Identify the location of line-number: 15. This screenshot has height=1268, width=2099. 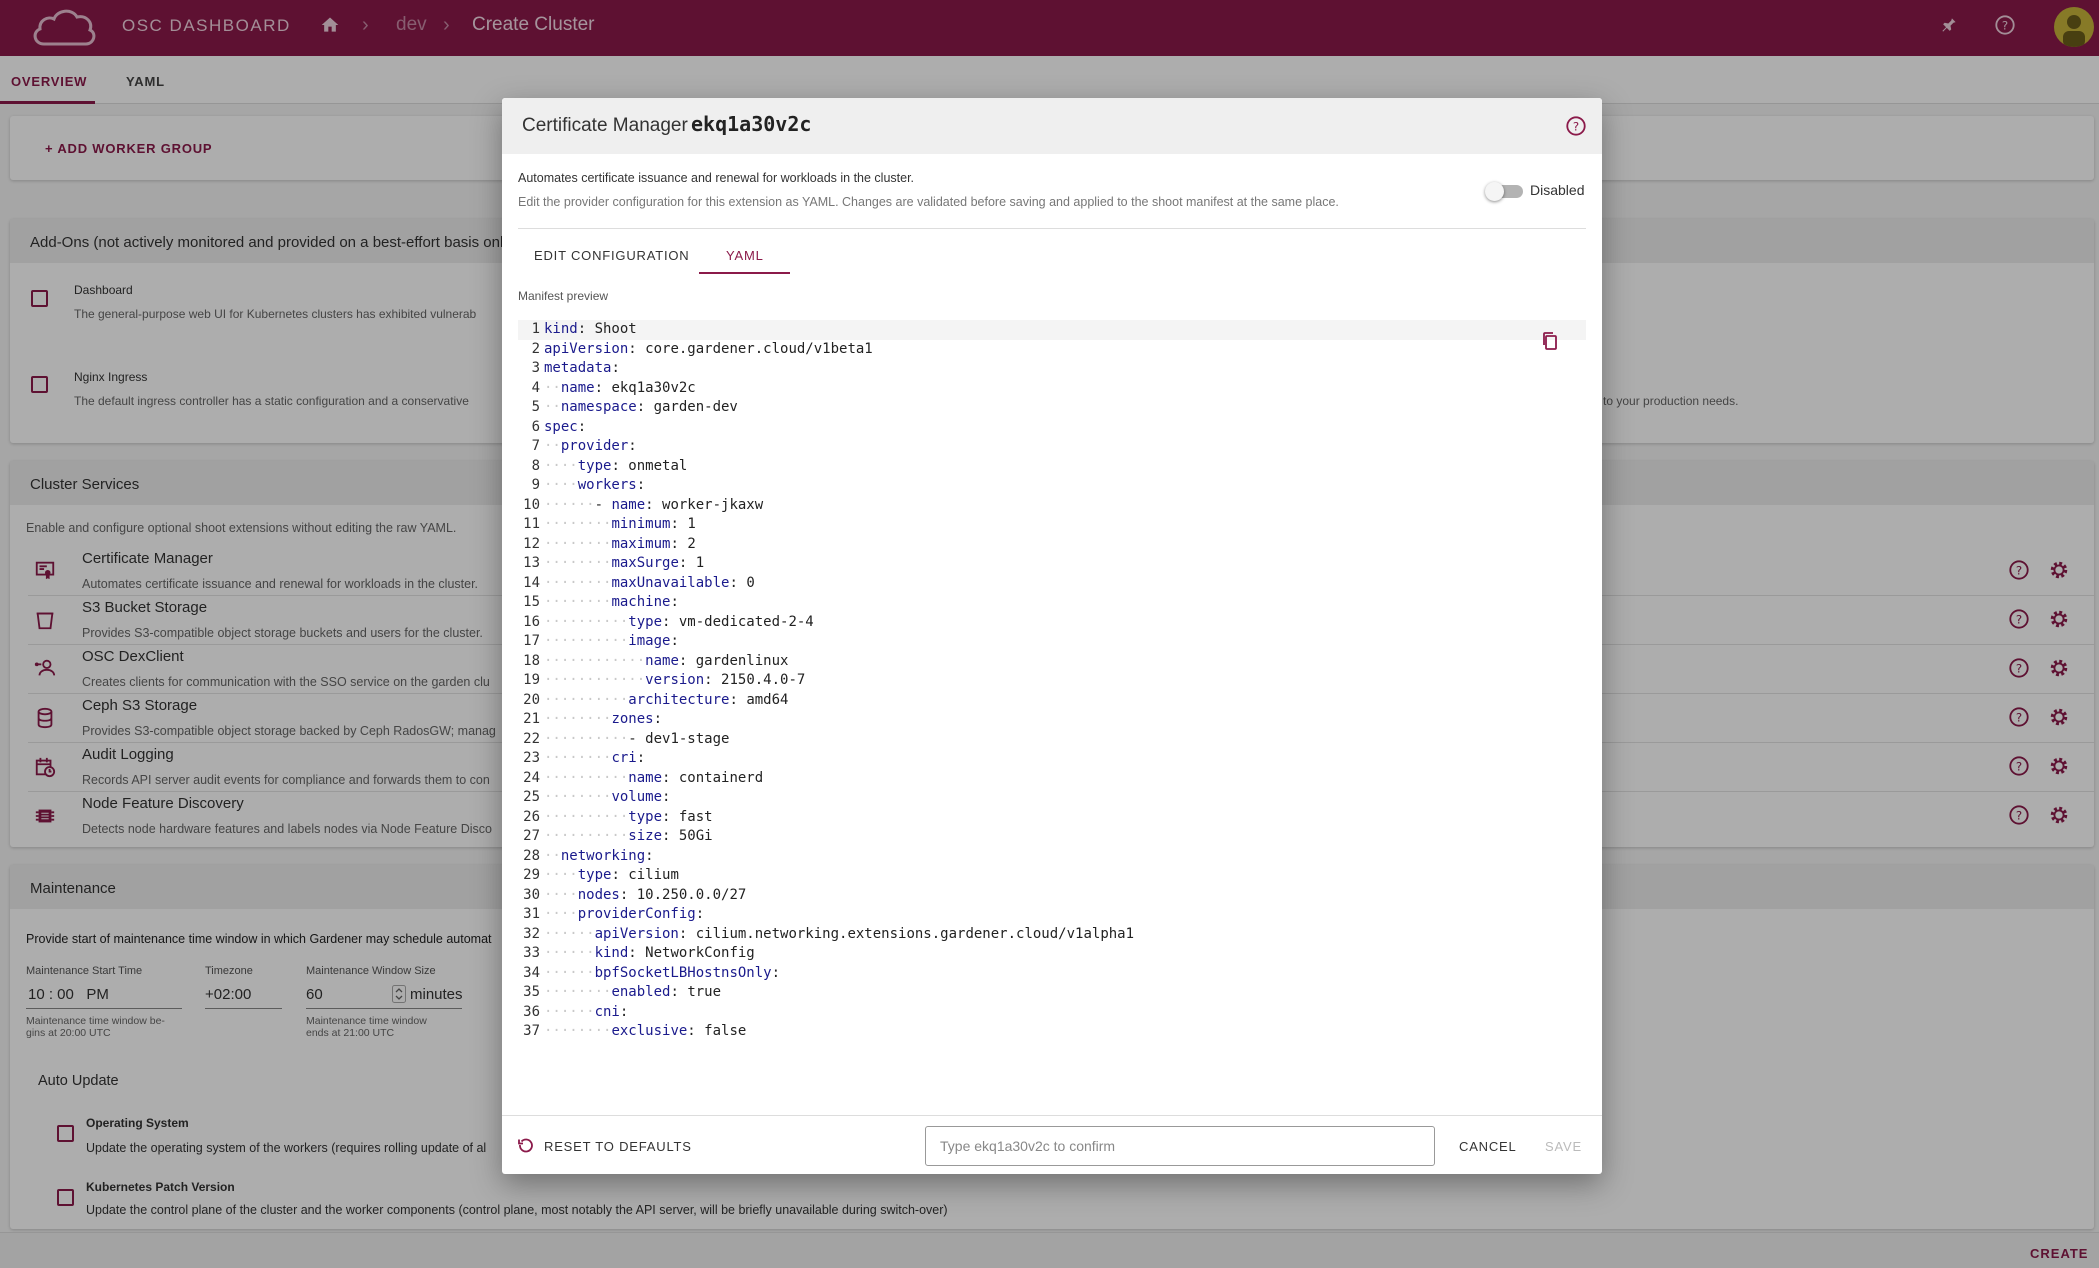
(531, 602).